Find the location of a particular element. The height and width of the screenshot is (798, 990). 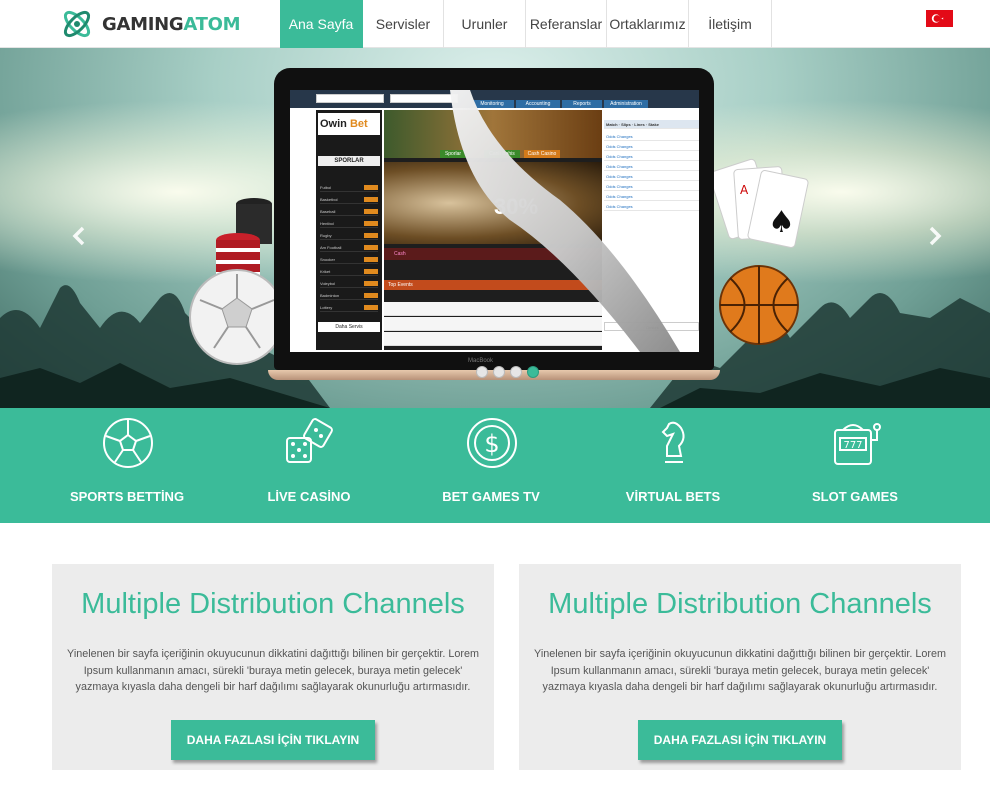

screen-site-logo: Owin Bet is located at coordinates (349, 124).